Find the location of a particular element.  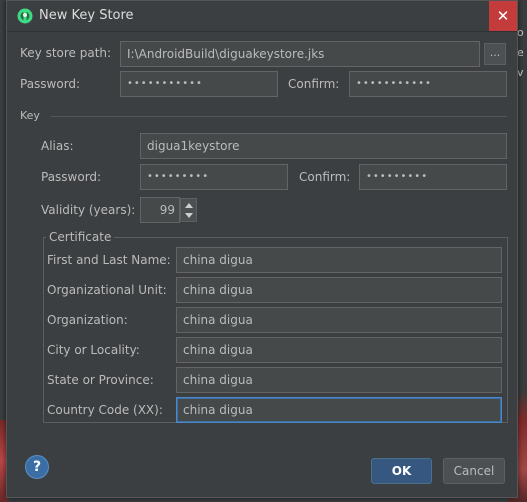

key-store-path-field: I:\AndroidBuild\diguakeystore.jks is located at coordinates (300, 54).